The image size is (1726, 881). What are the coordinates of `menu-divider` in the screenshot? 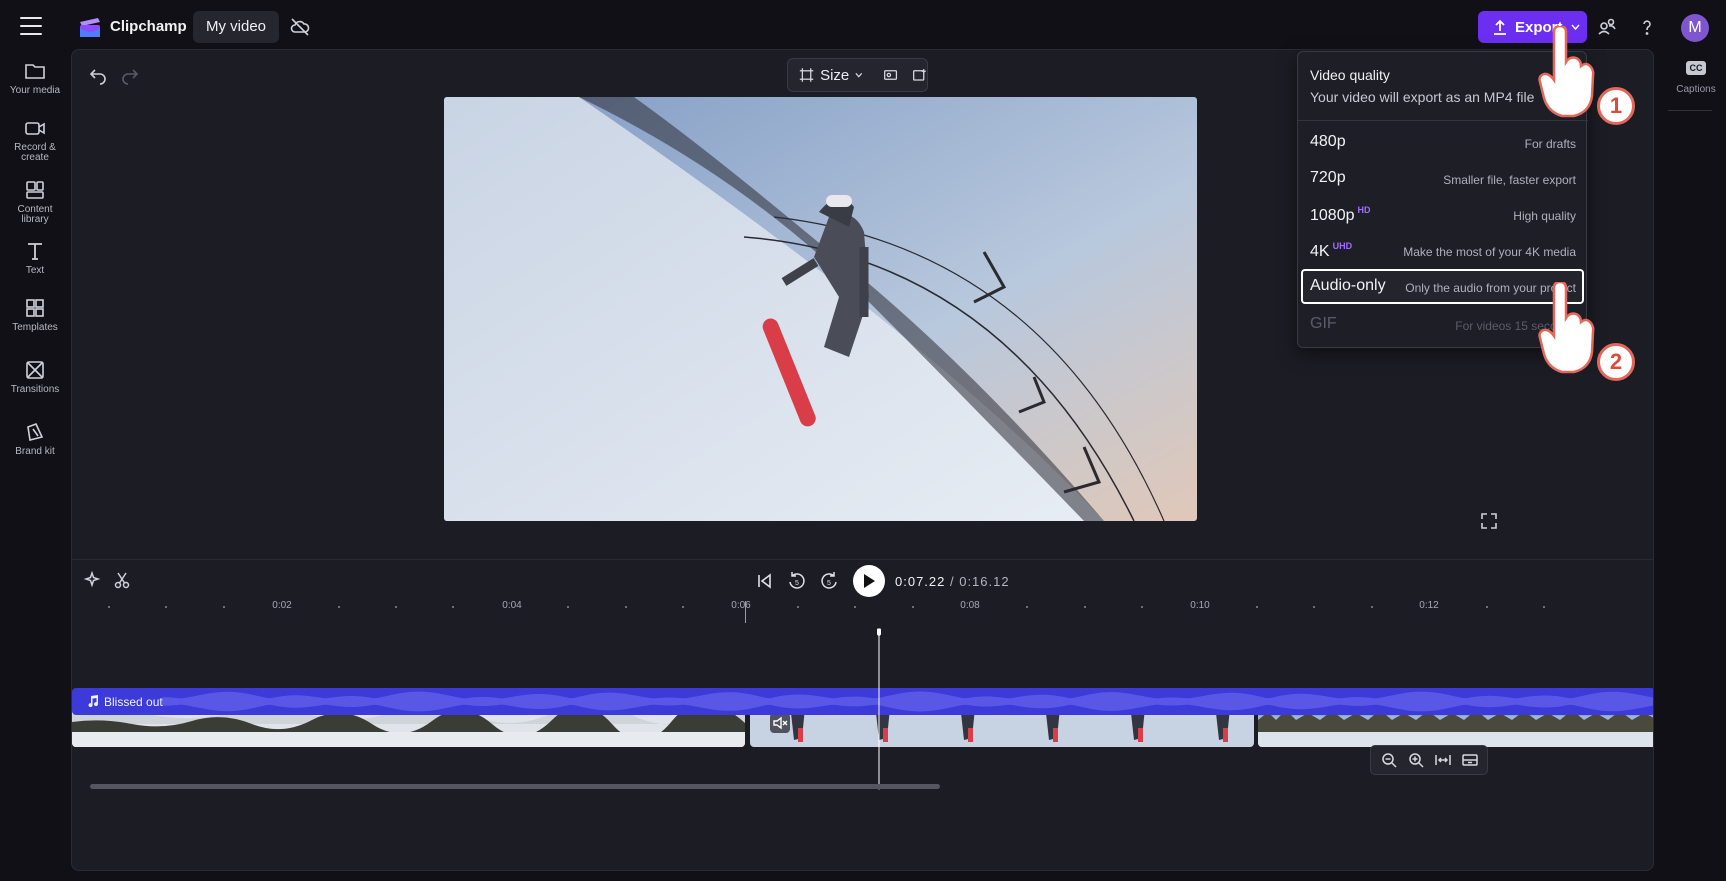 It's located at (1443, 120).